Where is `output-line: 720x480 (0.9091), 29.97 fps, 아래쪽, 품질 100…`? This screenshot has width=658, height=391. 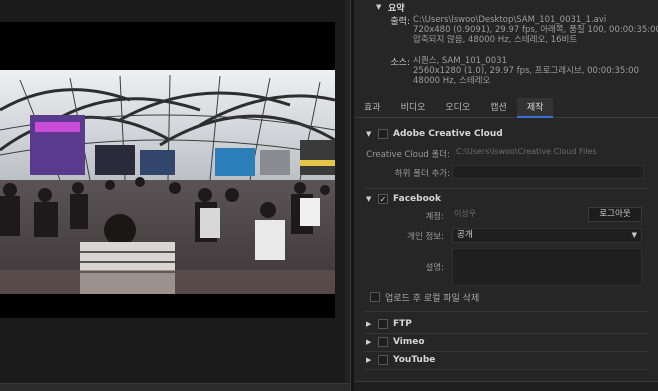 output-line: 720x480 (0.9091), 29.97 fps, 아래쪽, 품질 100… is located at coordinates (535, 30).